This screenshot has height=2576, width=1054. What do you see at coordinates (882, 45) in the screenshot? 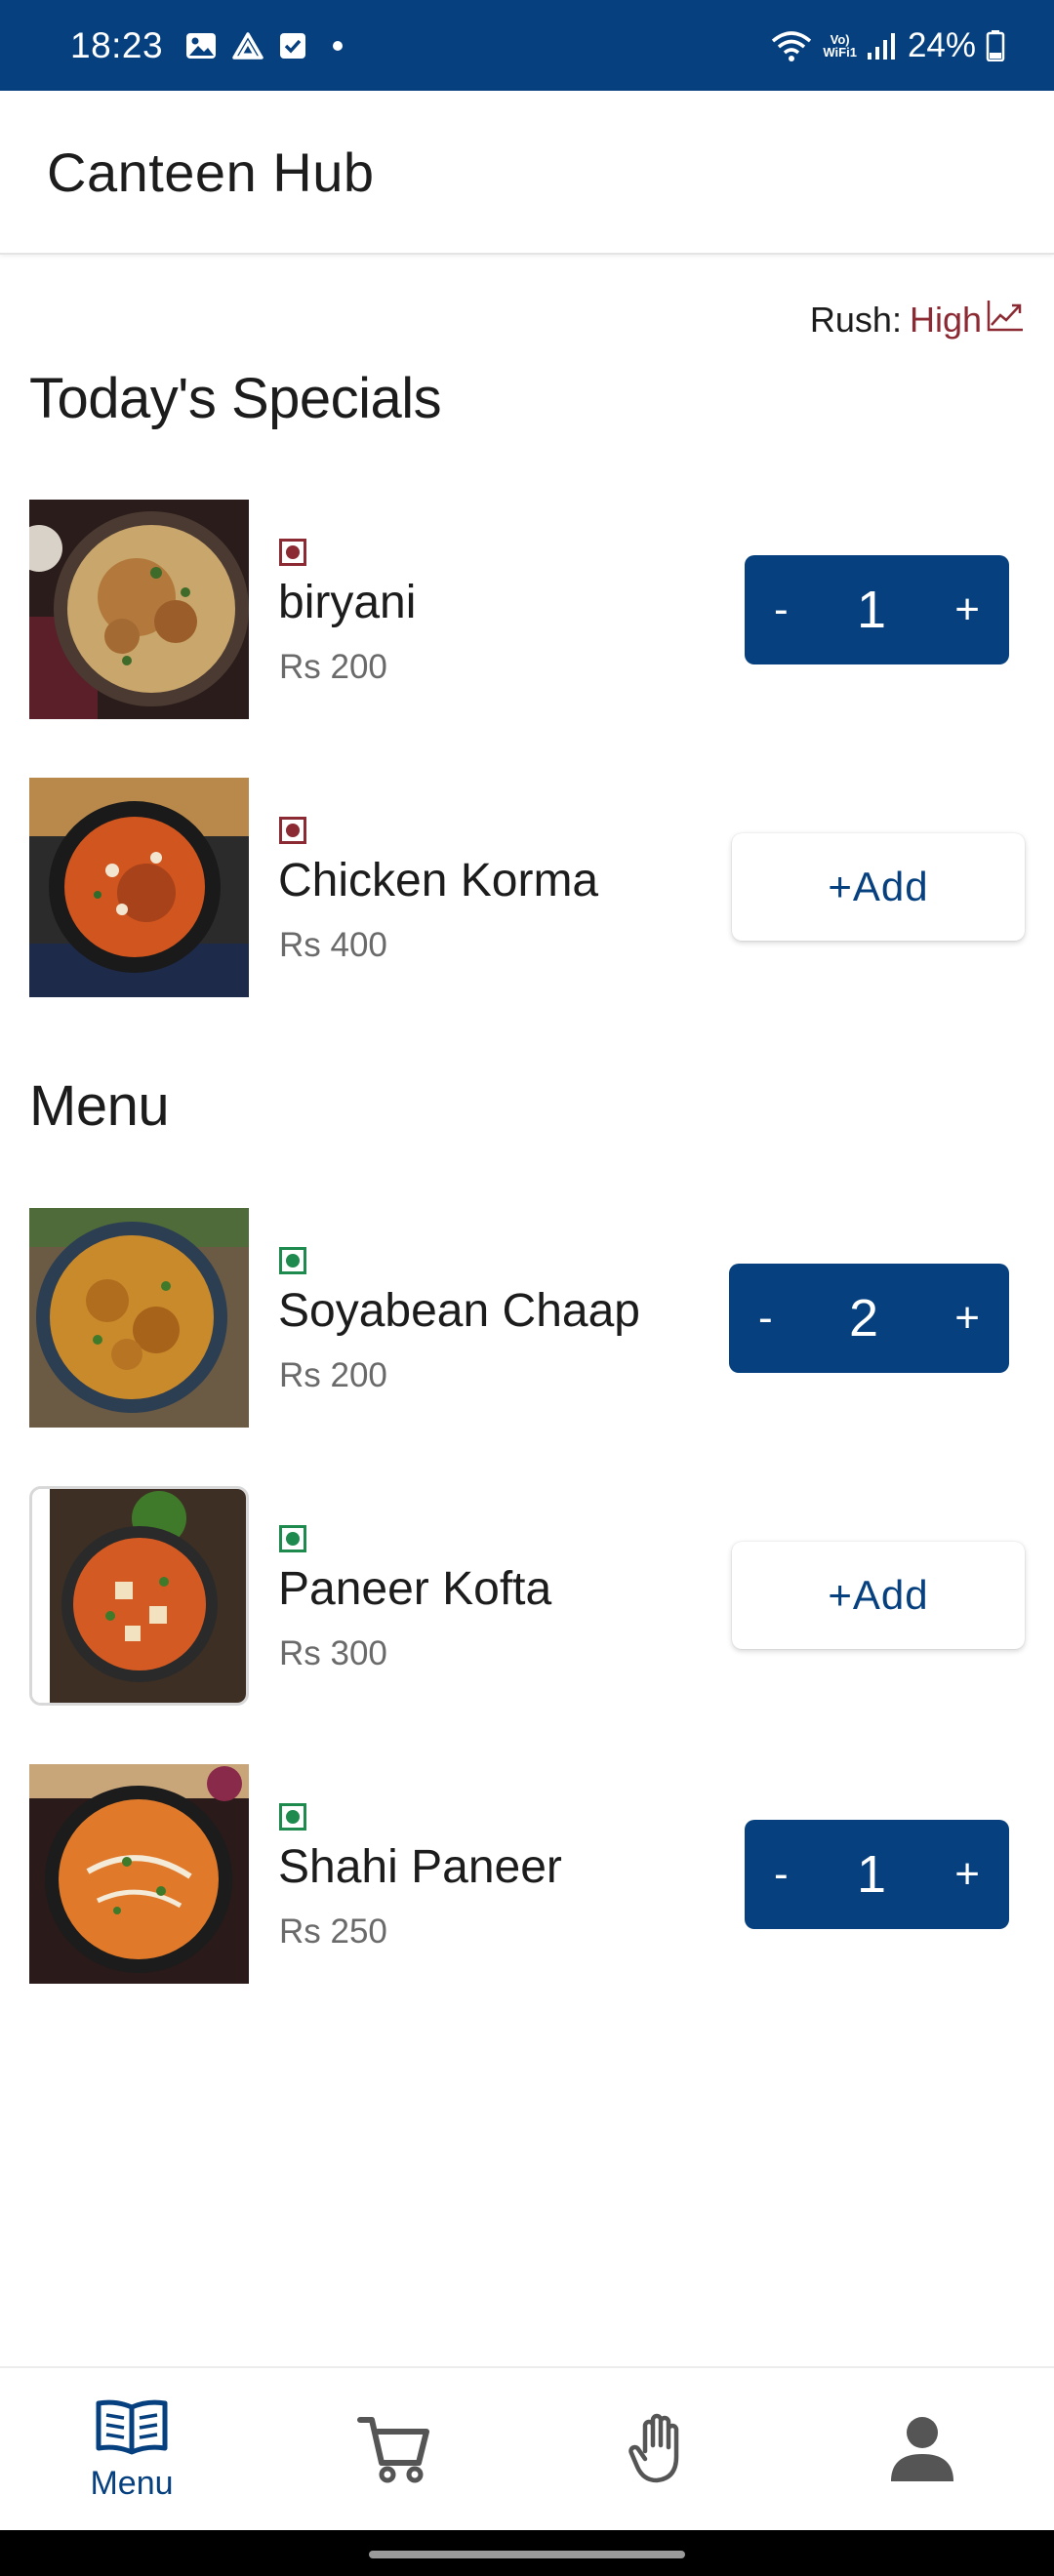
I see `signal-icon` at bounding box center [882, 45].